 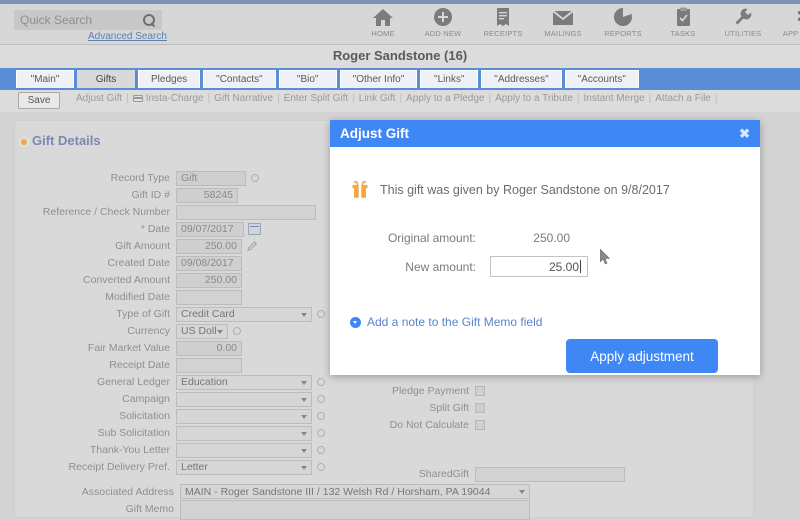 I want to click on field-control: 0.00, so click(x=209, y=348).